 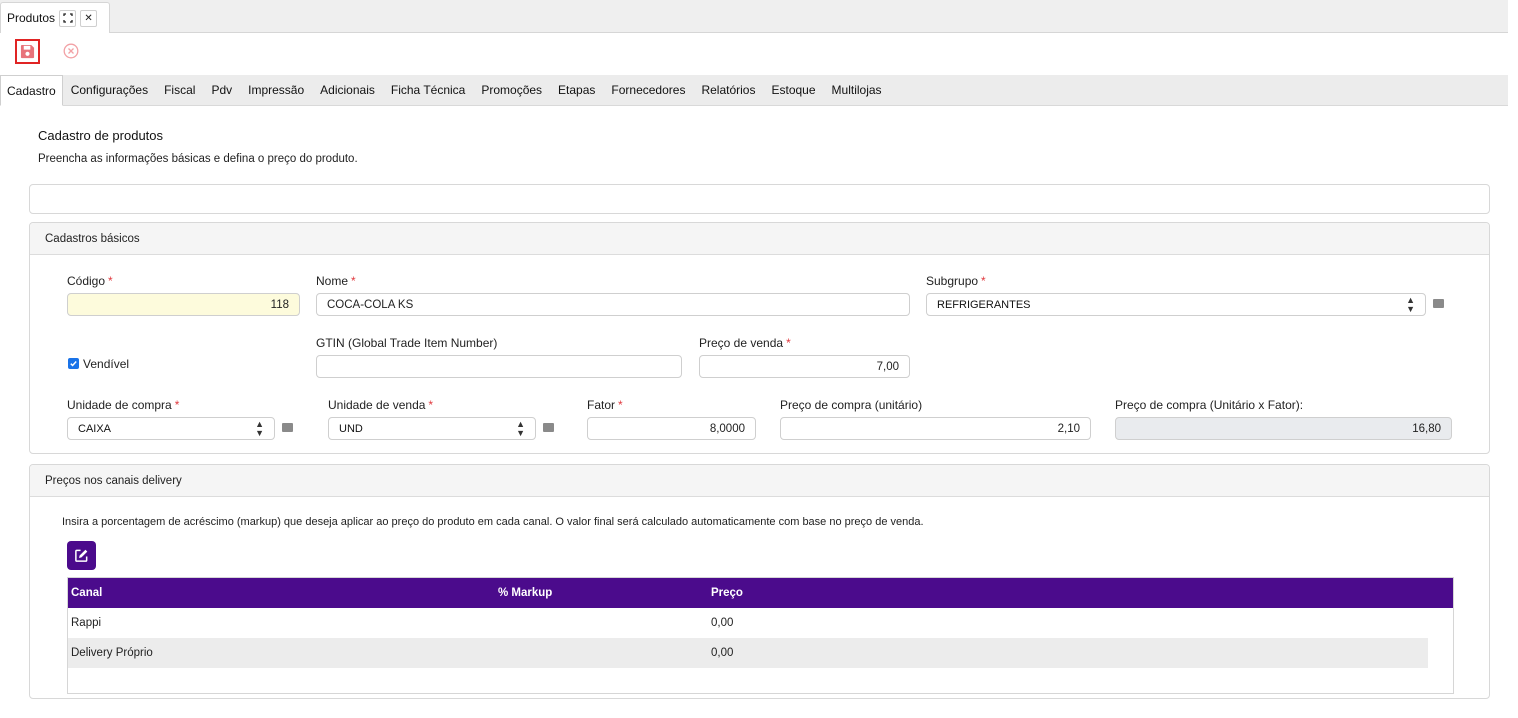 I want to click on unidade-compra-value: CAIXA, so click(x=95, y=428).